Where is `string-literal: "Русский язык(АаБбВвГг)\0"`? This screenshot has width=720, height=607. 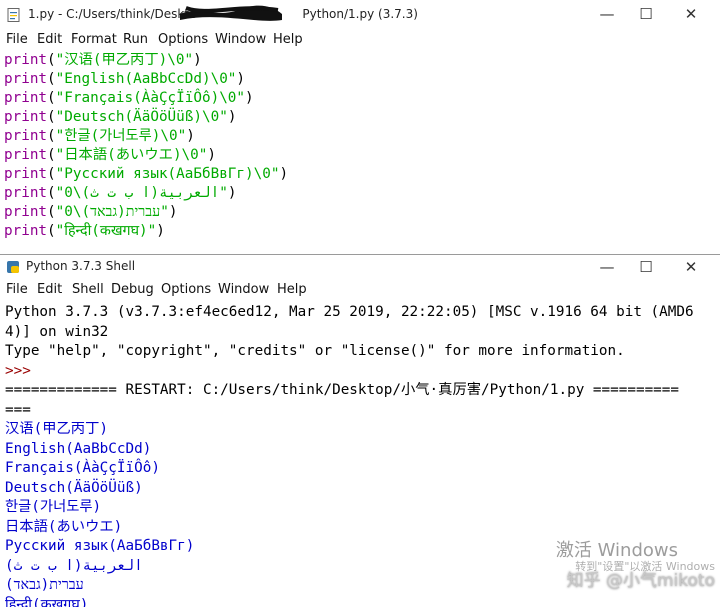
string-literal: "Русский язык(АаБбВвГг)\0" is located at coordinates (167, 174).